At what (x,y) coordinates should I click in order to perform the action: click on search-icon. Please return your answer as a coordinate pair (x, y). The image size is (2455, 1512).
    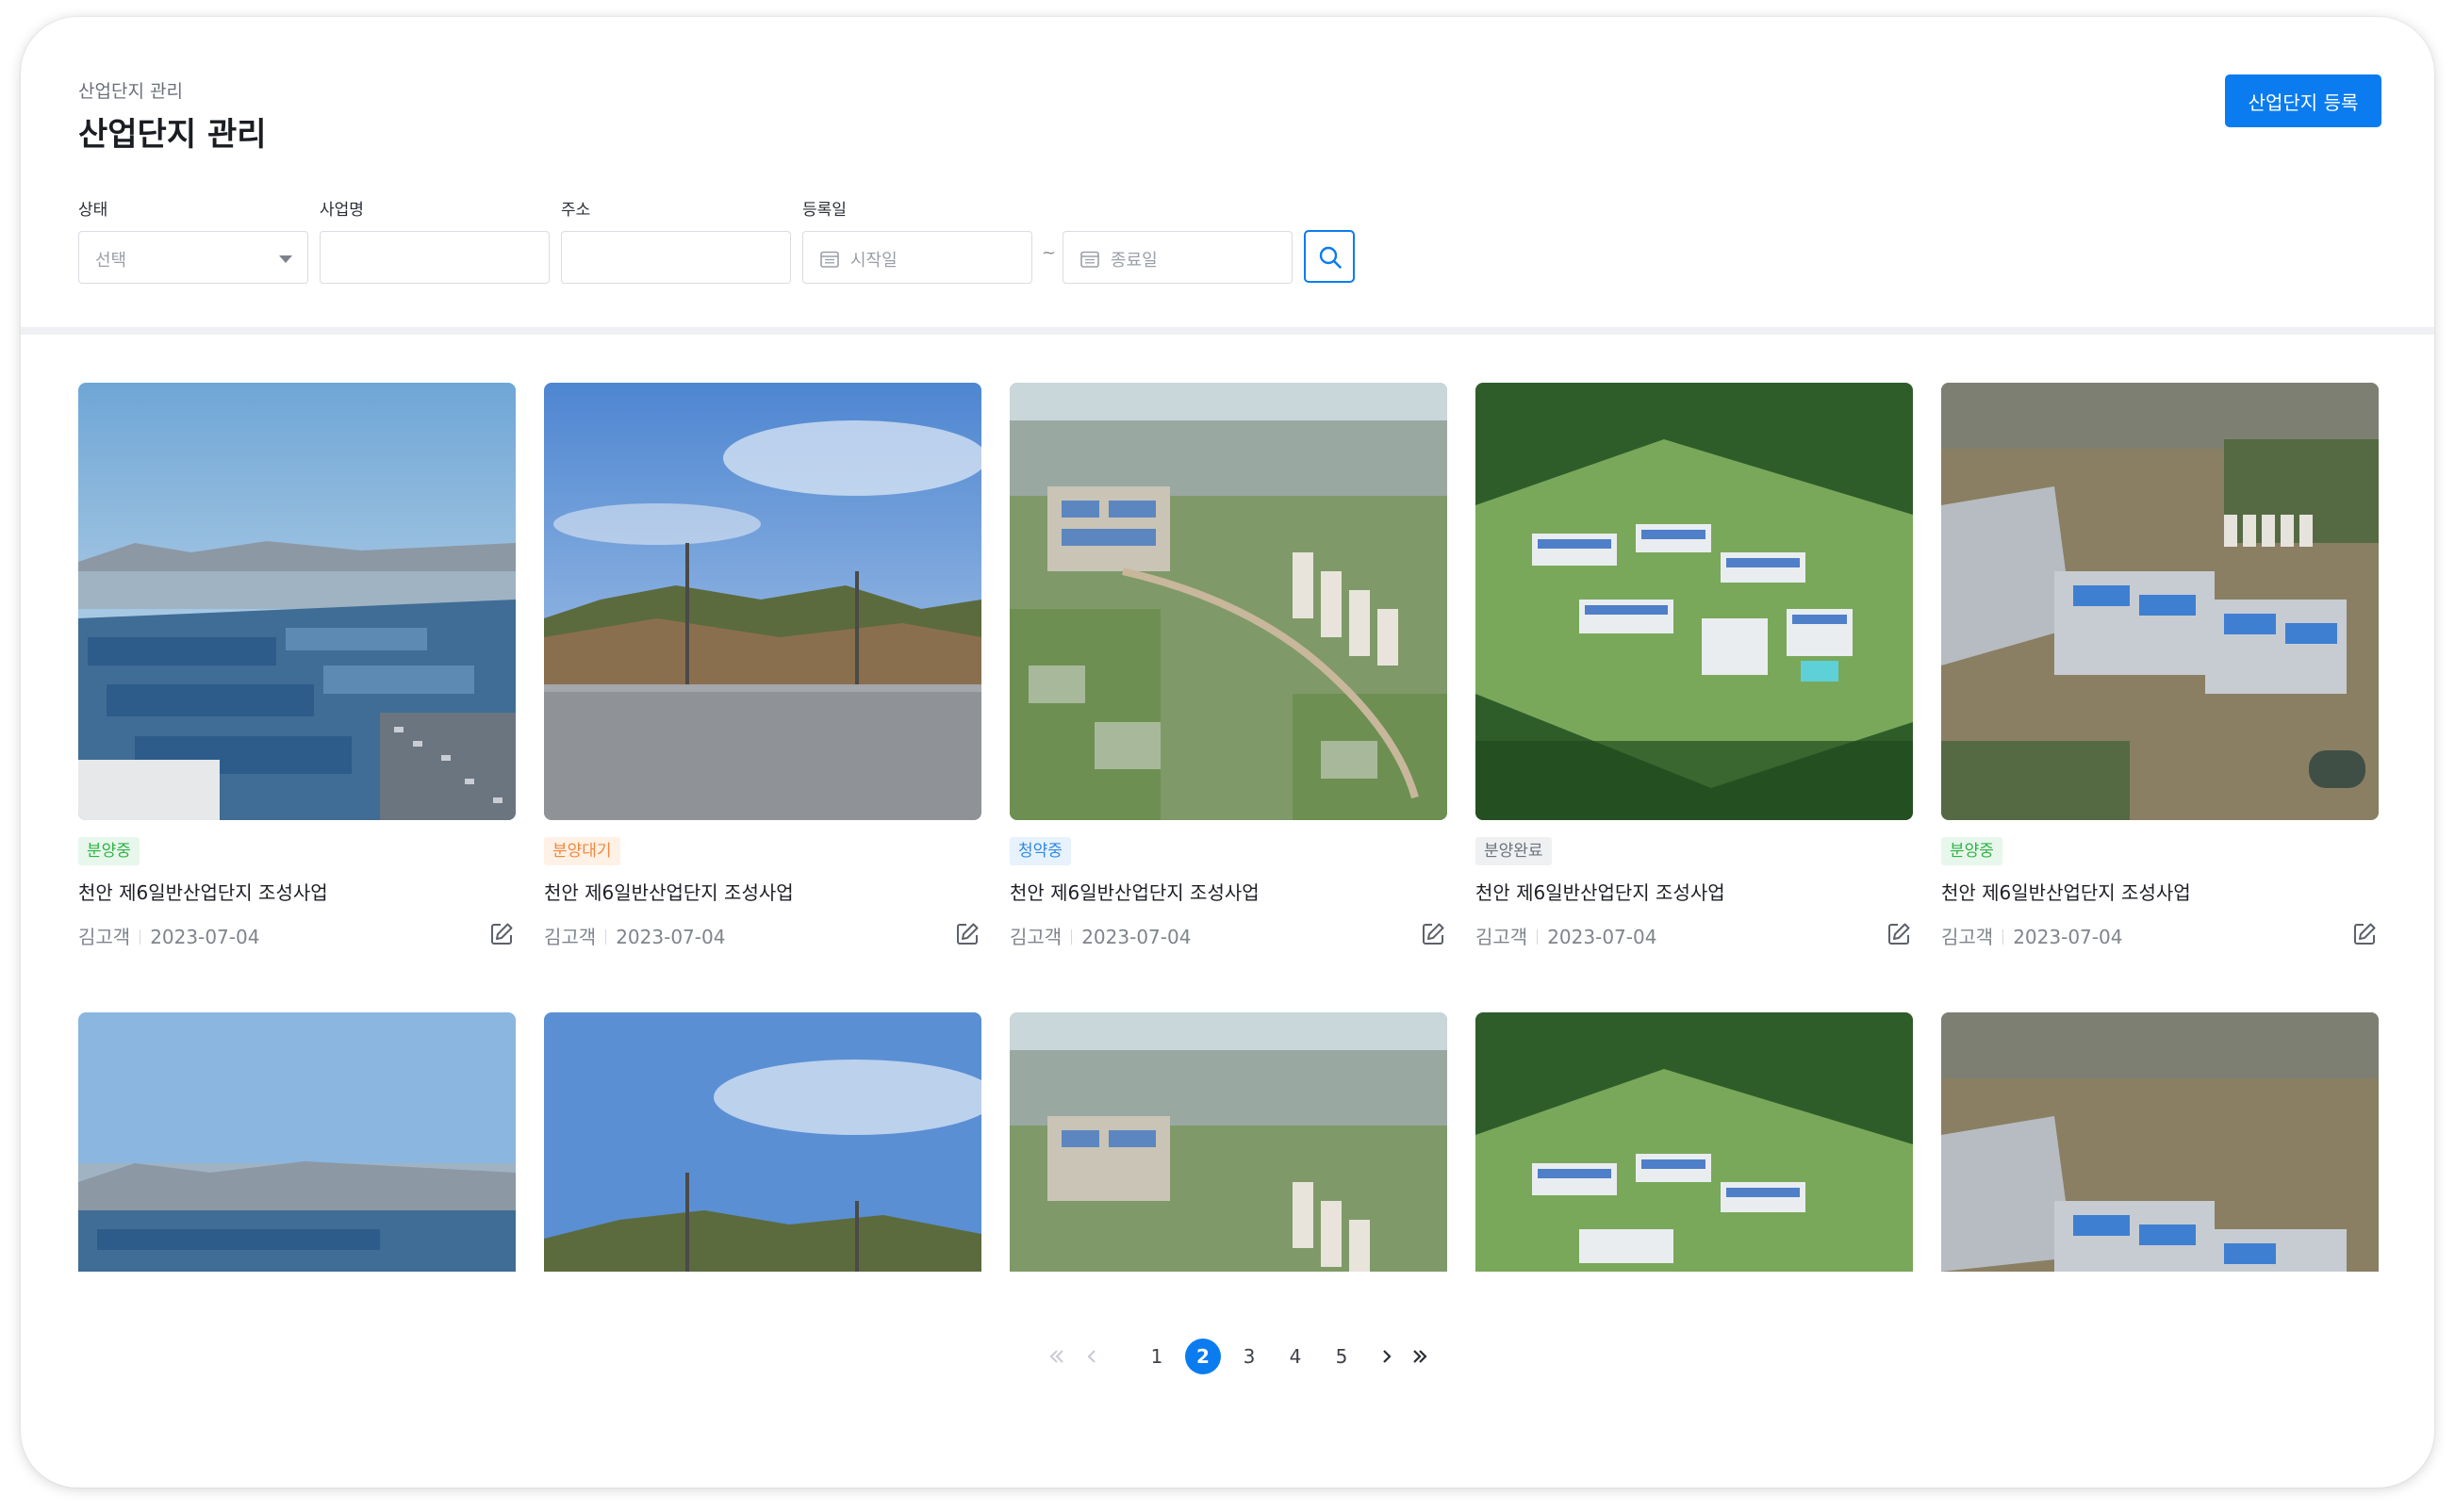
    Looking at the image, I should click on (1330, 257).